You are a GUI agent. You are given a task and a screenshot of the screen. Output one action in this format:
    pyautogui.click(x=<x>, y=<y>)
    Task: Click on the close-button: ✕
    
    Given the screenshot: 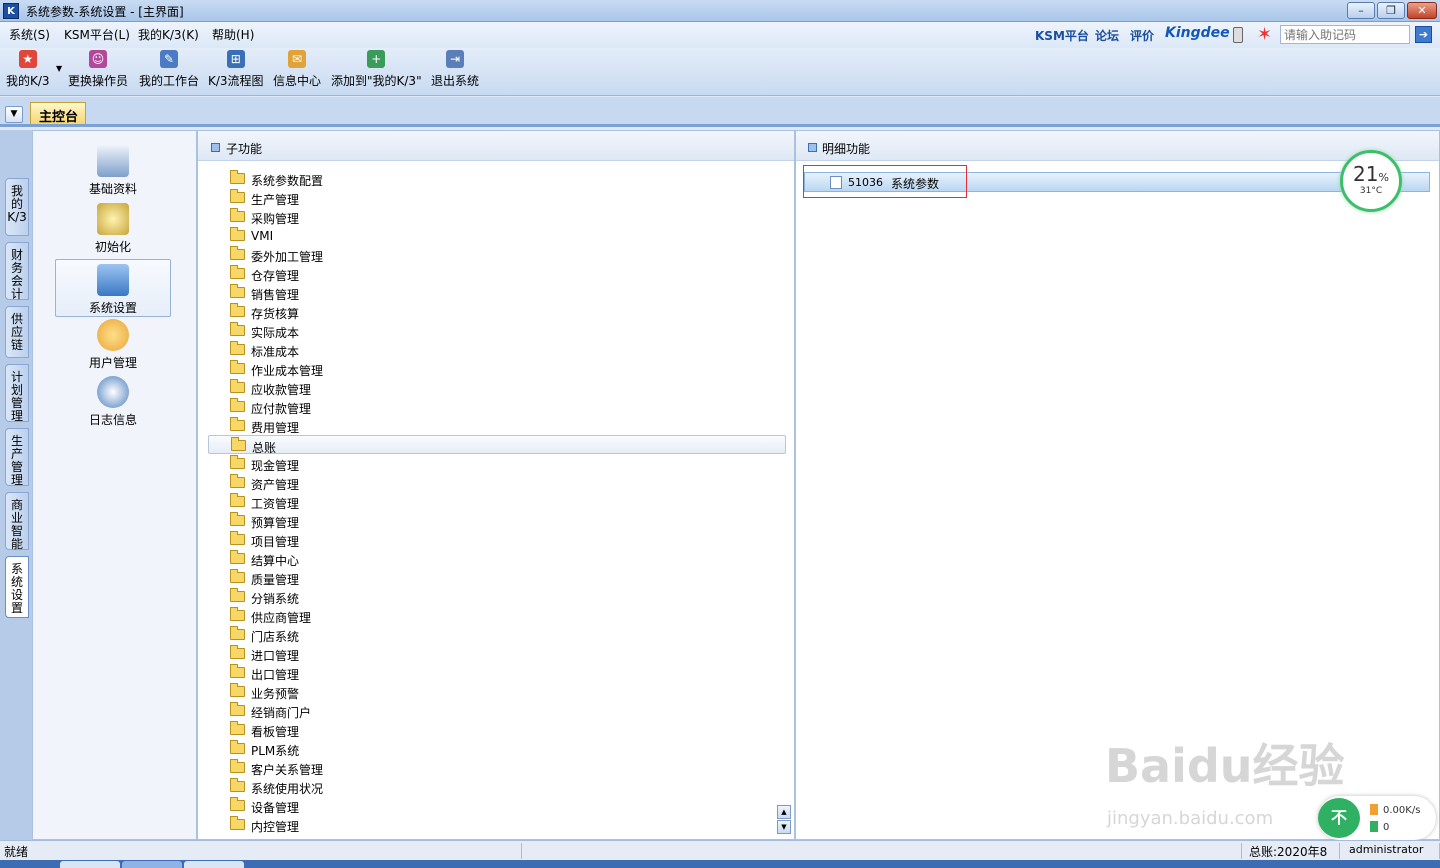 What is the action you would take?
    pyautogui.click(x=1422, y=10)
    